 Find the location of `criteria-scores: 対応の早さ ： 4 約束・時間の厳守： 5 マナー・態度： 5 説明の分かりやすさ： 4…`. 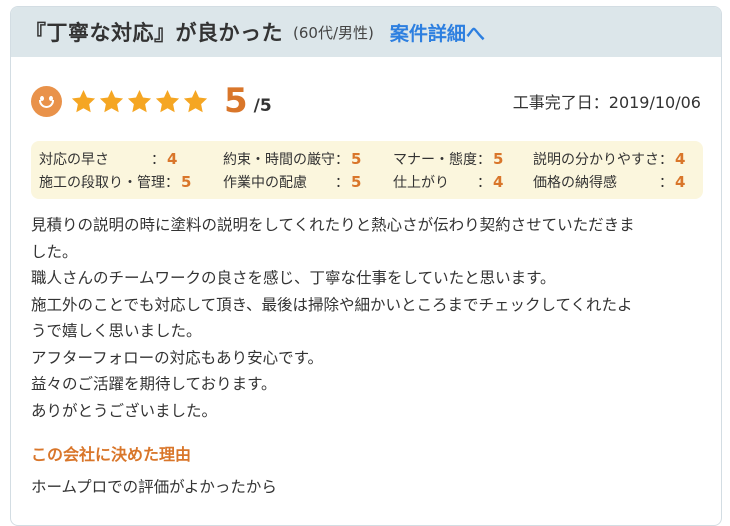

criteria-scores: 対応の早さ ： 4 約束・時間の厳守： 5 マナー・態度： 5 説明の分かりやすさ： 4… is located at coordinates (367, 170).